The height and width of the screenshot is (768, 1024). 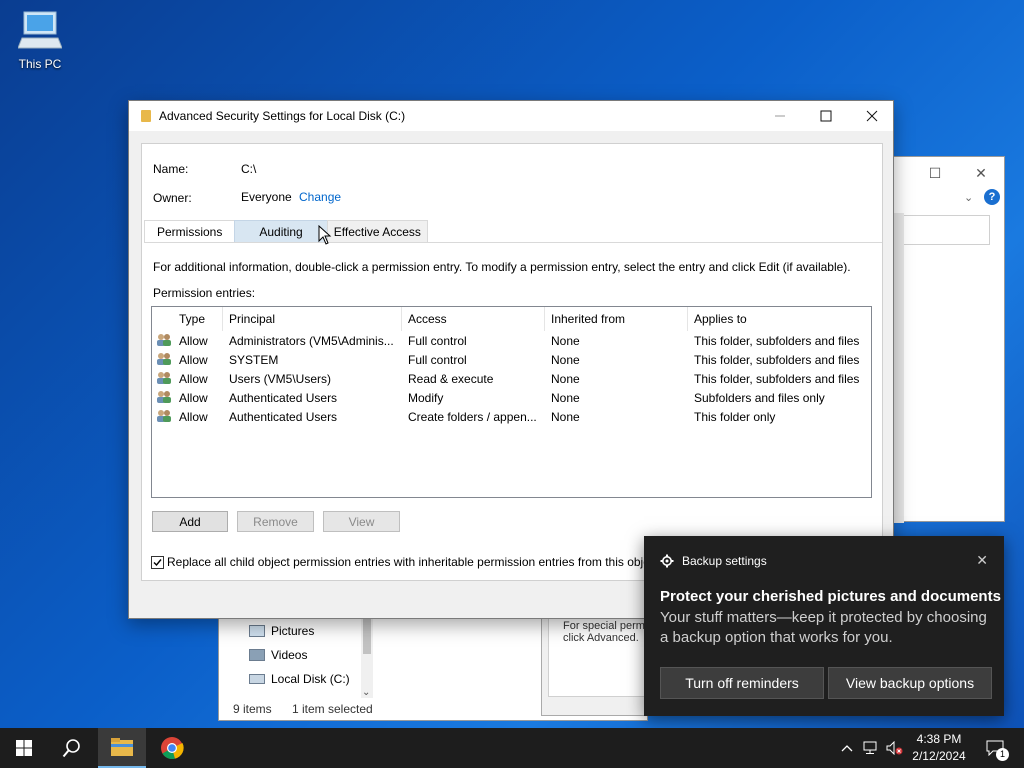 I want to click on column-header-inherited-from: Inherited from, so click(x=616, y=319).